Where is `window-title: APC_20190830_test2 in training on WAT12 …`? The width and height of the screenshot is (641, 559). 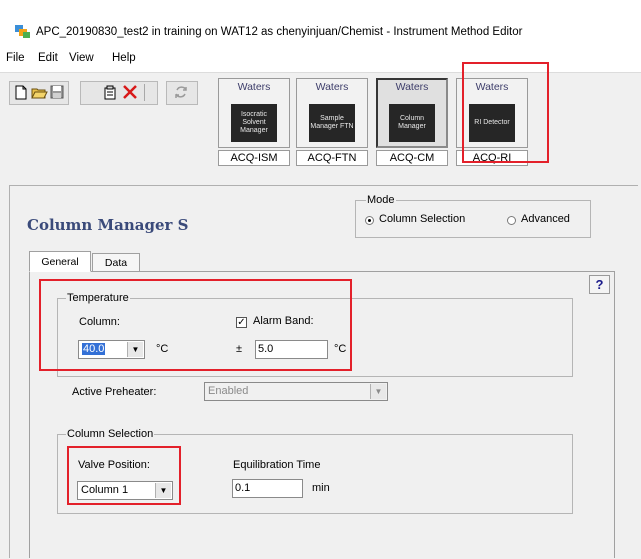 window-title: APC_20190830_test2 in training on WAT12 … is located at coordinates (279, 32).